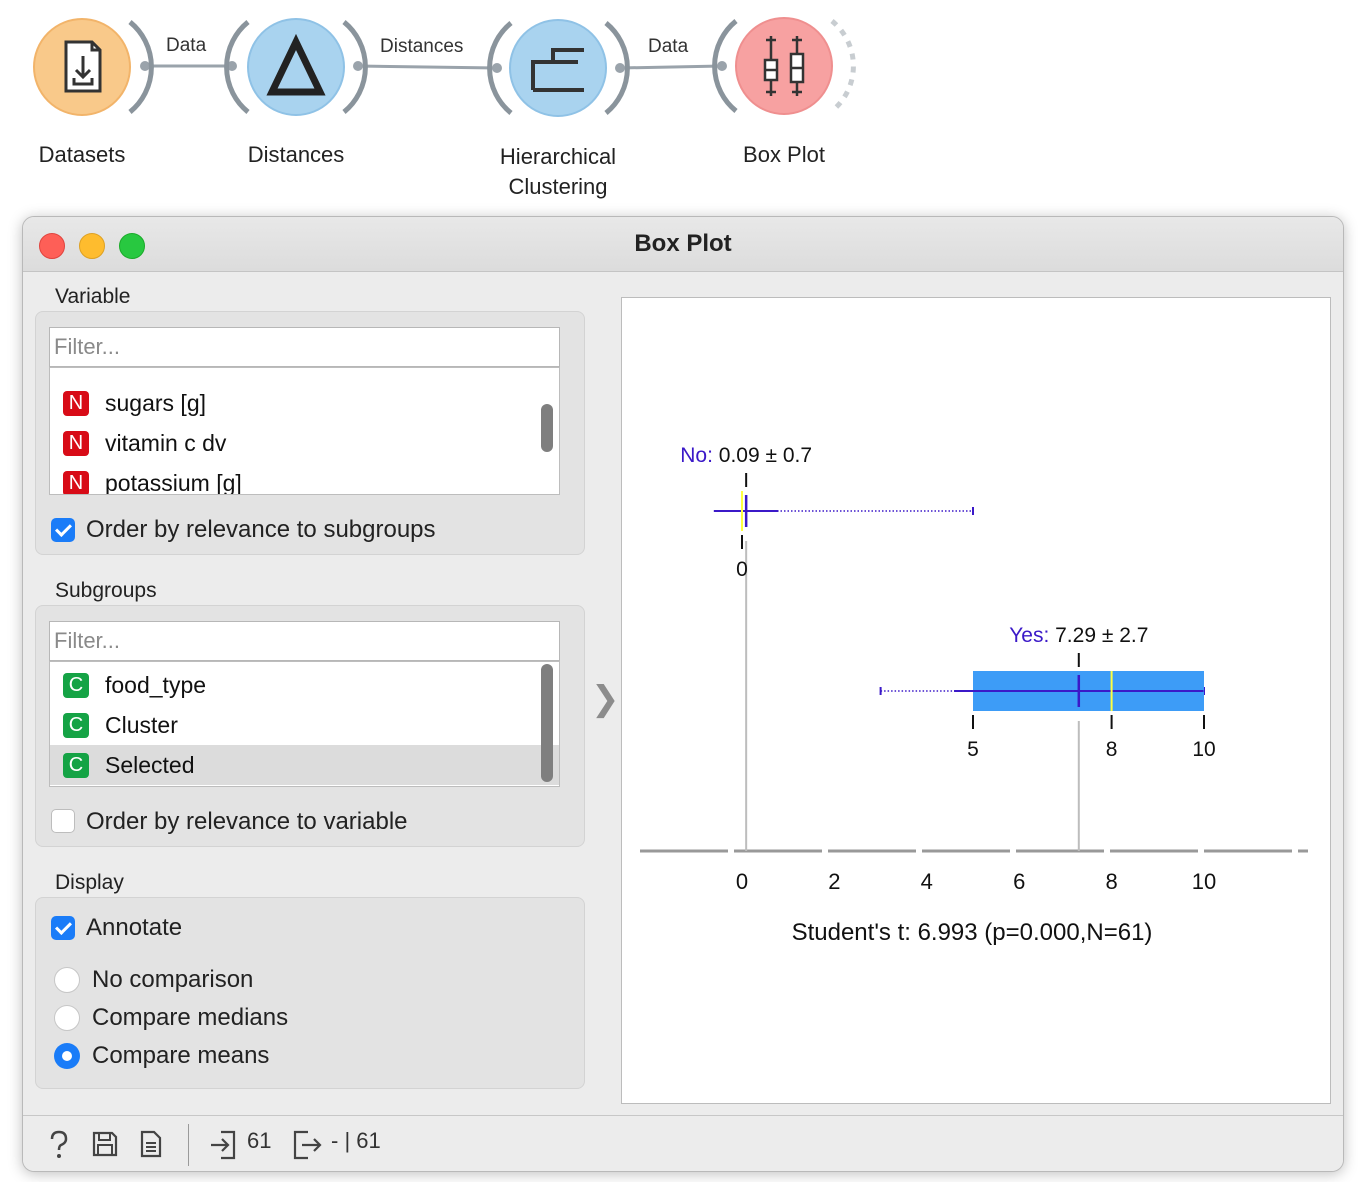 The image size is (1358, 1182). What do you see at coordinates (307, 1145) in the screenshot?
I see `output-data-icon` at bounding box center [307, 1145].